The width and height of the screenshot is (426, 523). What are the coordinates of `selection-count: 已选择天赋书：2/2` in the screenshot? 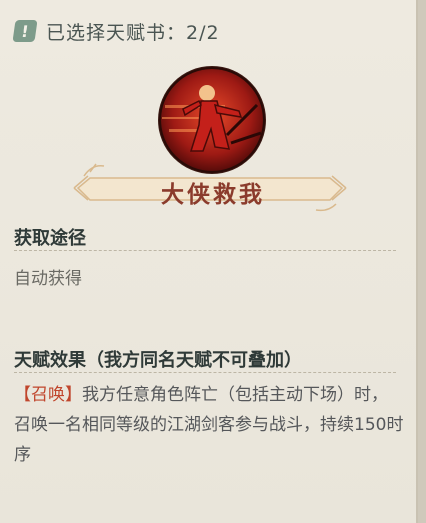 It's located at (133, 32).